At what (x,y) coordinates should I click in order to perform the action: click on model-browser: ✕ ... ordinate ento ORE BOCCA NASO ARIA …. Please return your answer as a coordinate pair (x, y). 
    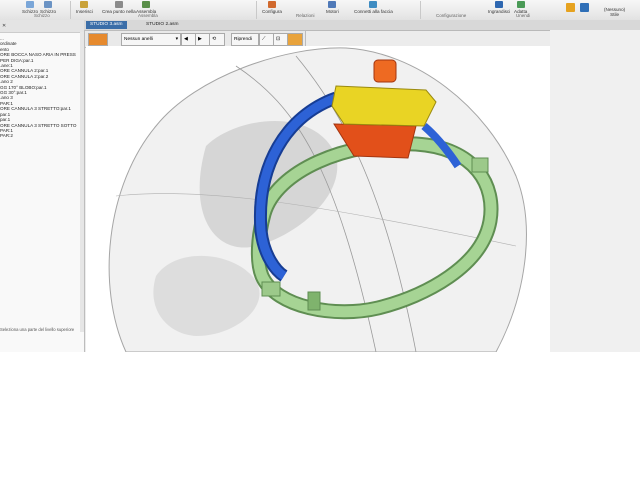
    Looking at the image, I should click on (42, 186).